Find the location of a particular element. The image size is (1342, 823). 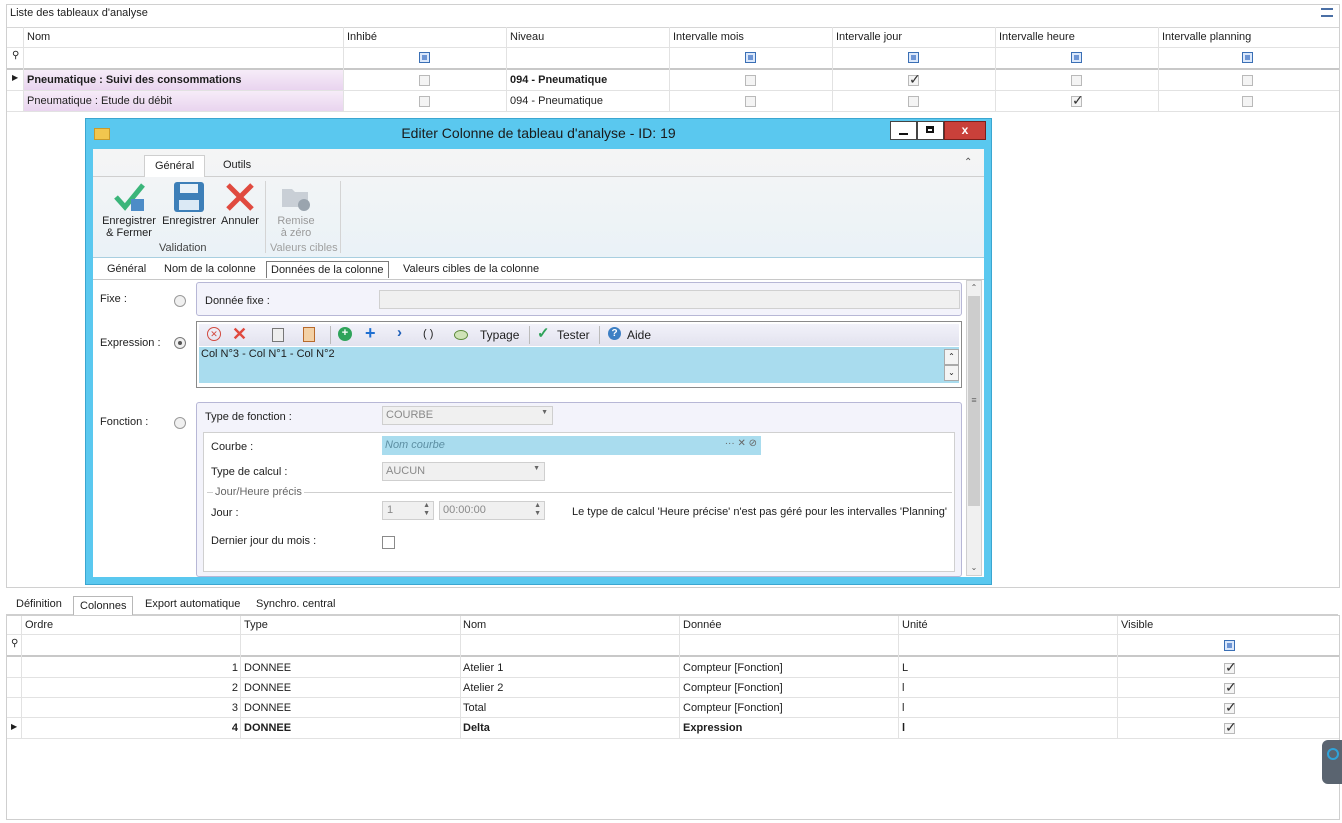

col-header-donnee: Donnée is located at coordinates (702, 625).